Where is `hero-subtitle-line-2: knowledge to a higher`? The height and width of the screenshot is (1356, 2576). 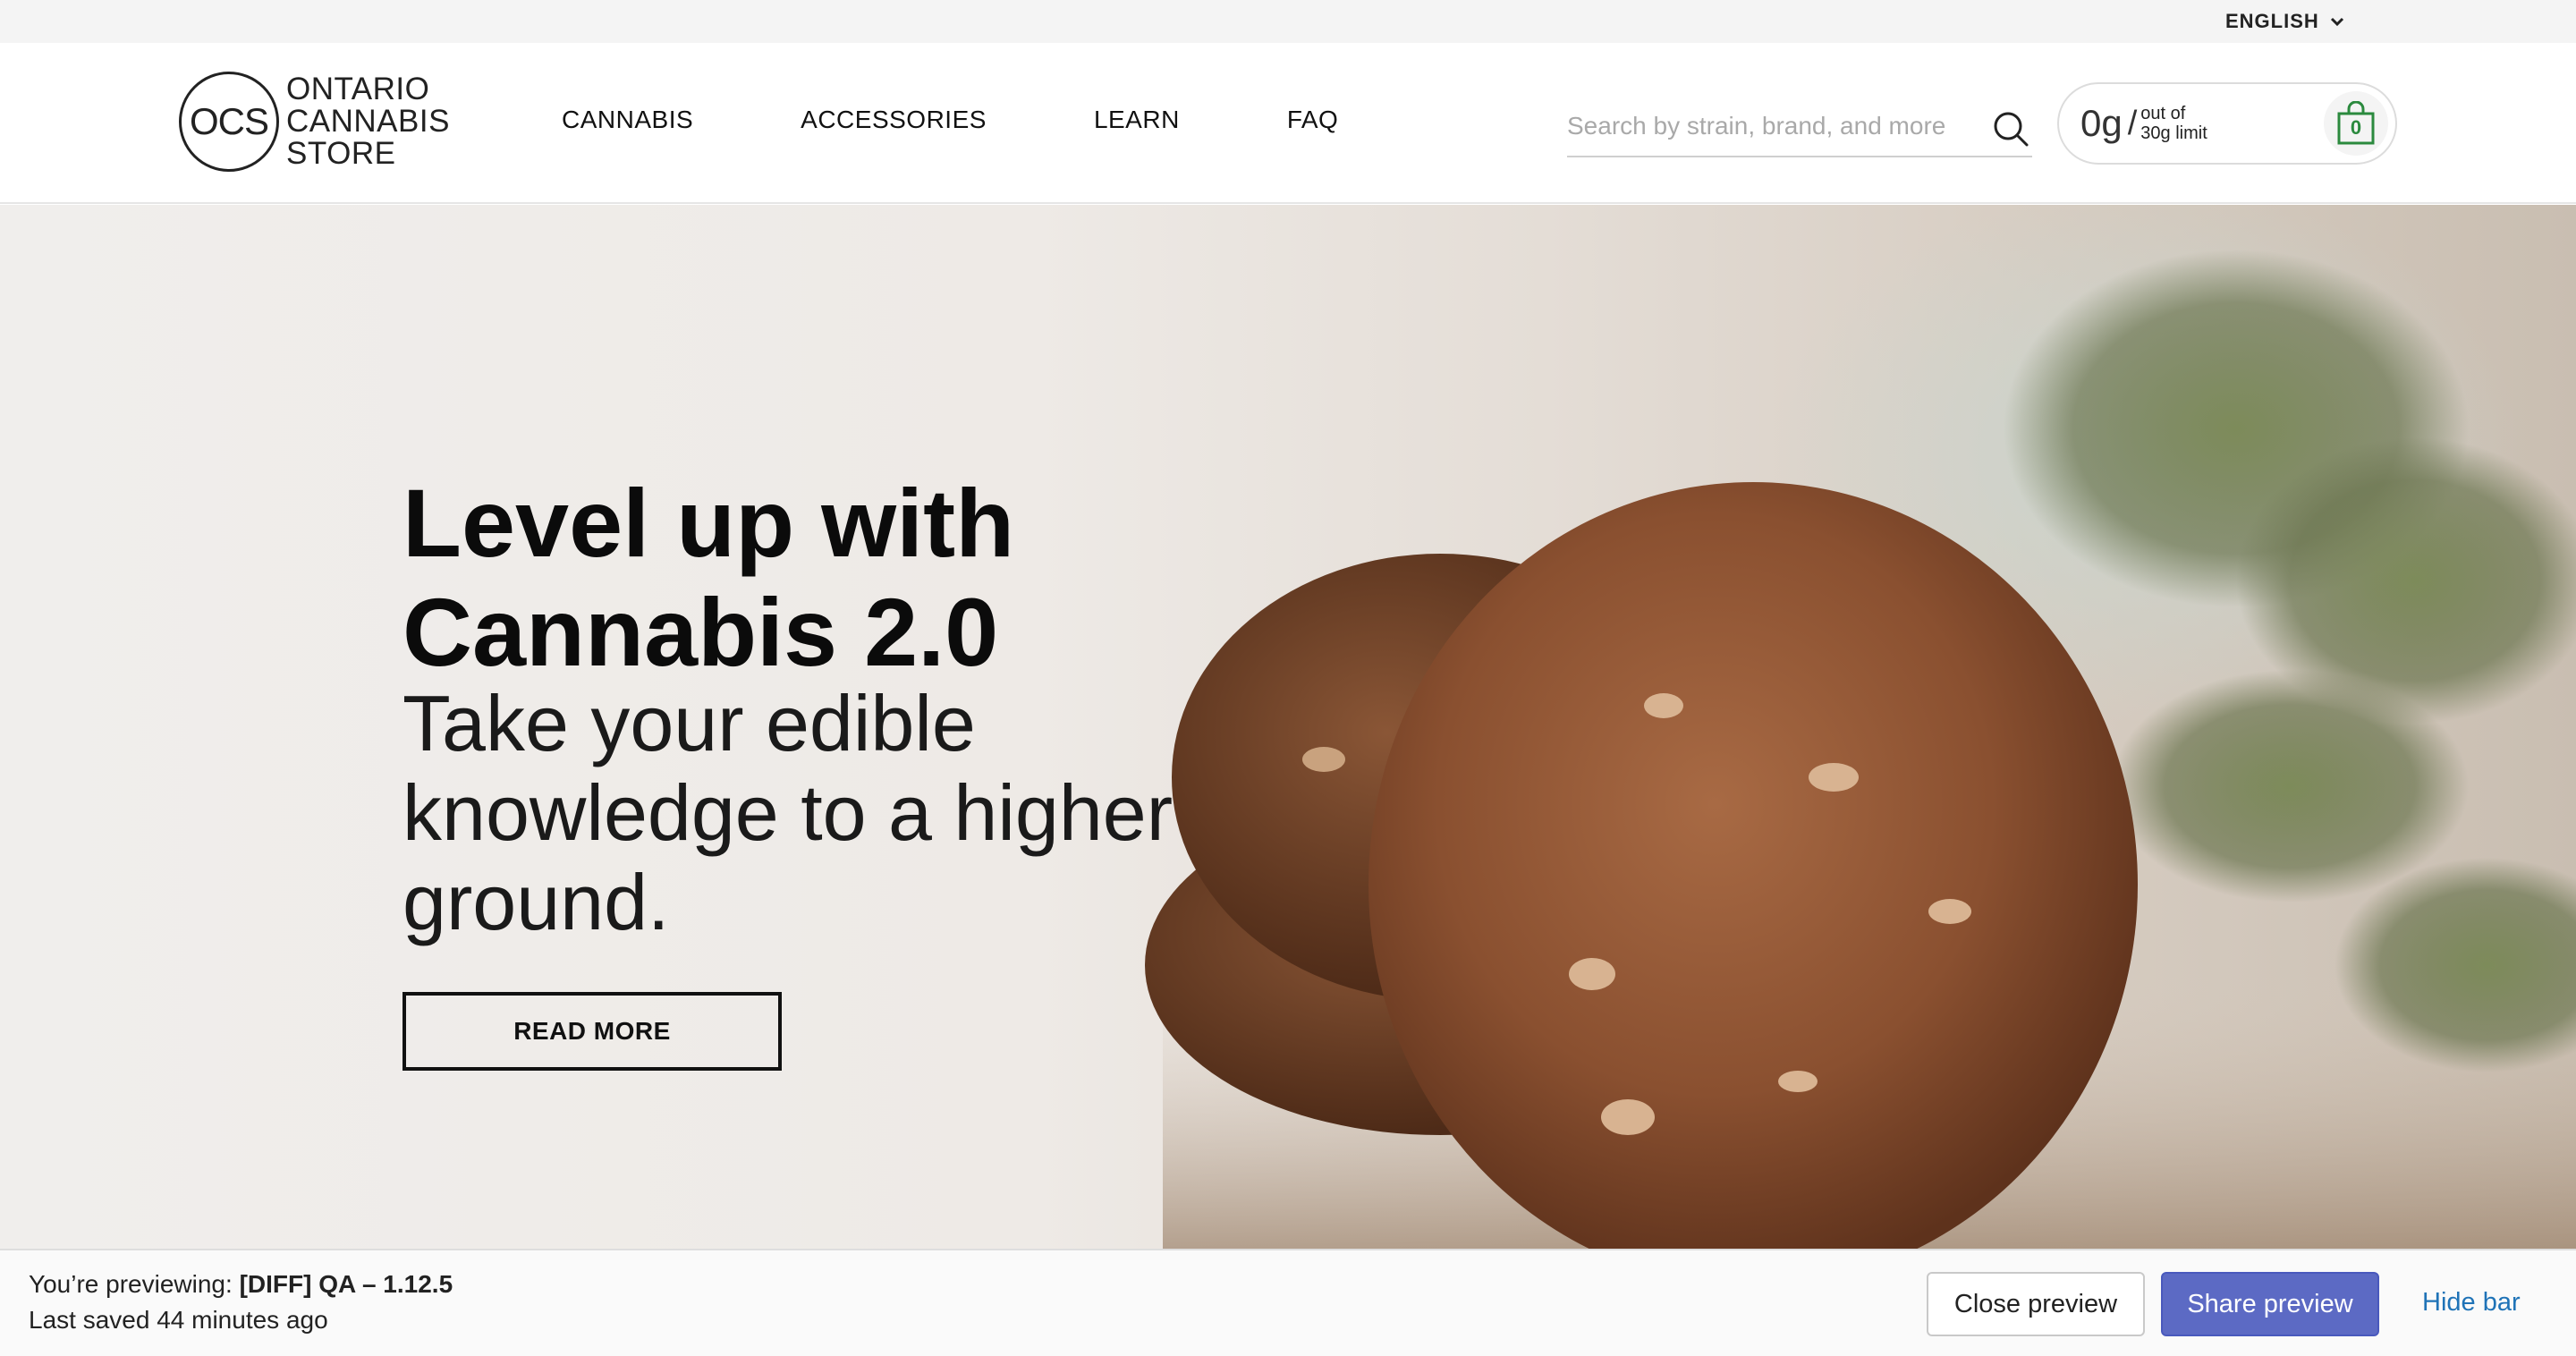
hero-subtitle-line-2: knowledge to a higher is located at coordinates (788, 813).